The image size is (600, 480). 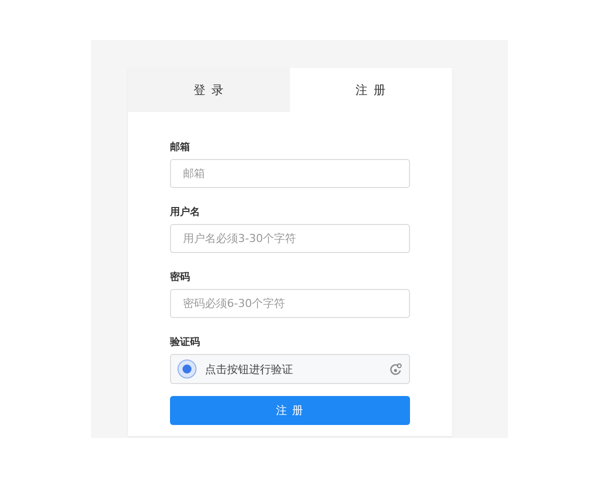 What do you see at coordinates (290, 410) in the screenshot?
I see `register-button: 注 册` at bounding box center [290, 410].